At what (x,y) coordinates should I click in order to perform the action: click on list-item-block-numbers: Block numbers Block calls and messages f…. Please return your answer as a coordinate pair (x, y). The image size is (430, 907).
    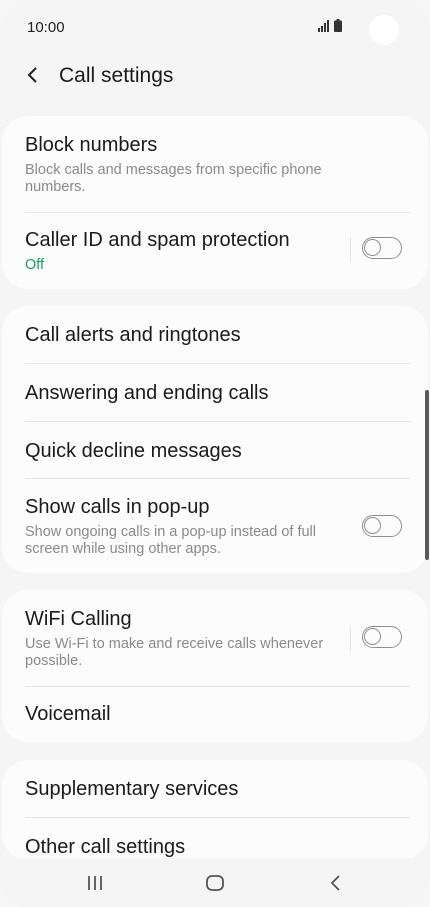
    Looking at the image, I should click on (215, 164).